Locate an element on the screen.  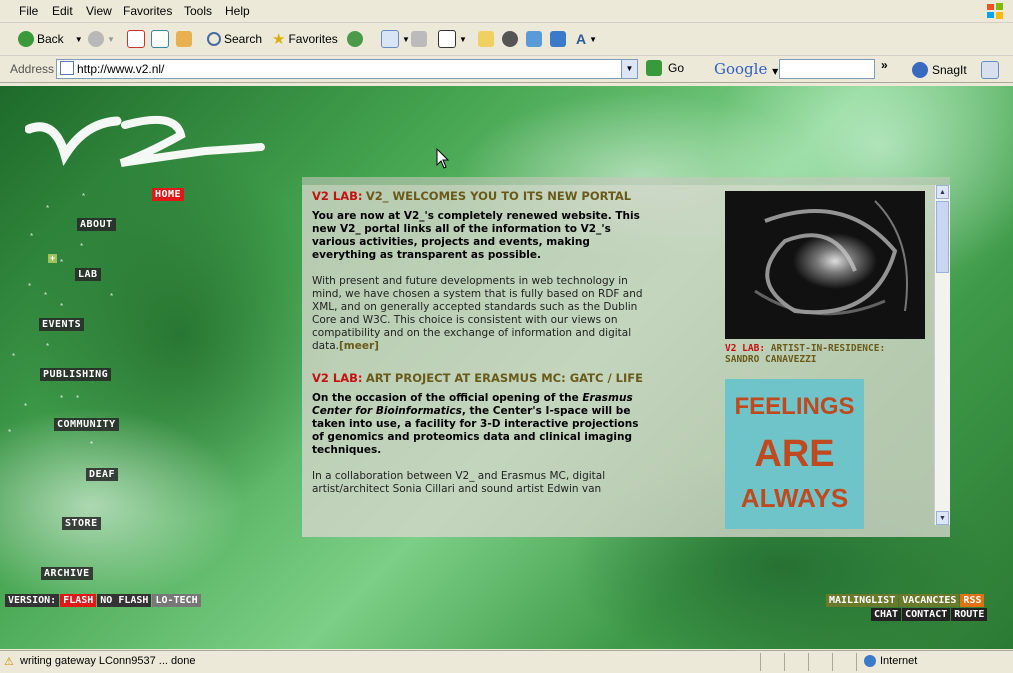
font-button: A ▼ is located at coordinates (586, 39).